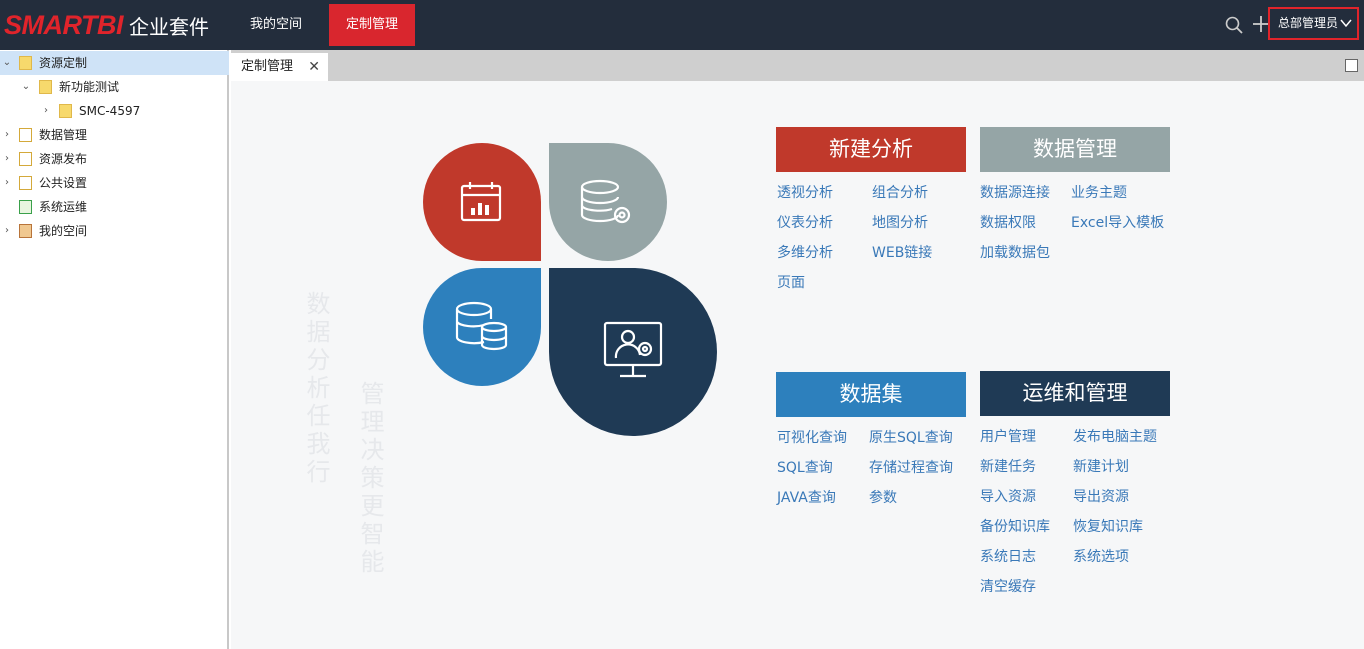  I want to click on new-analysis-button: 新建分析, so click(871, 149).